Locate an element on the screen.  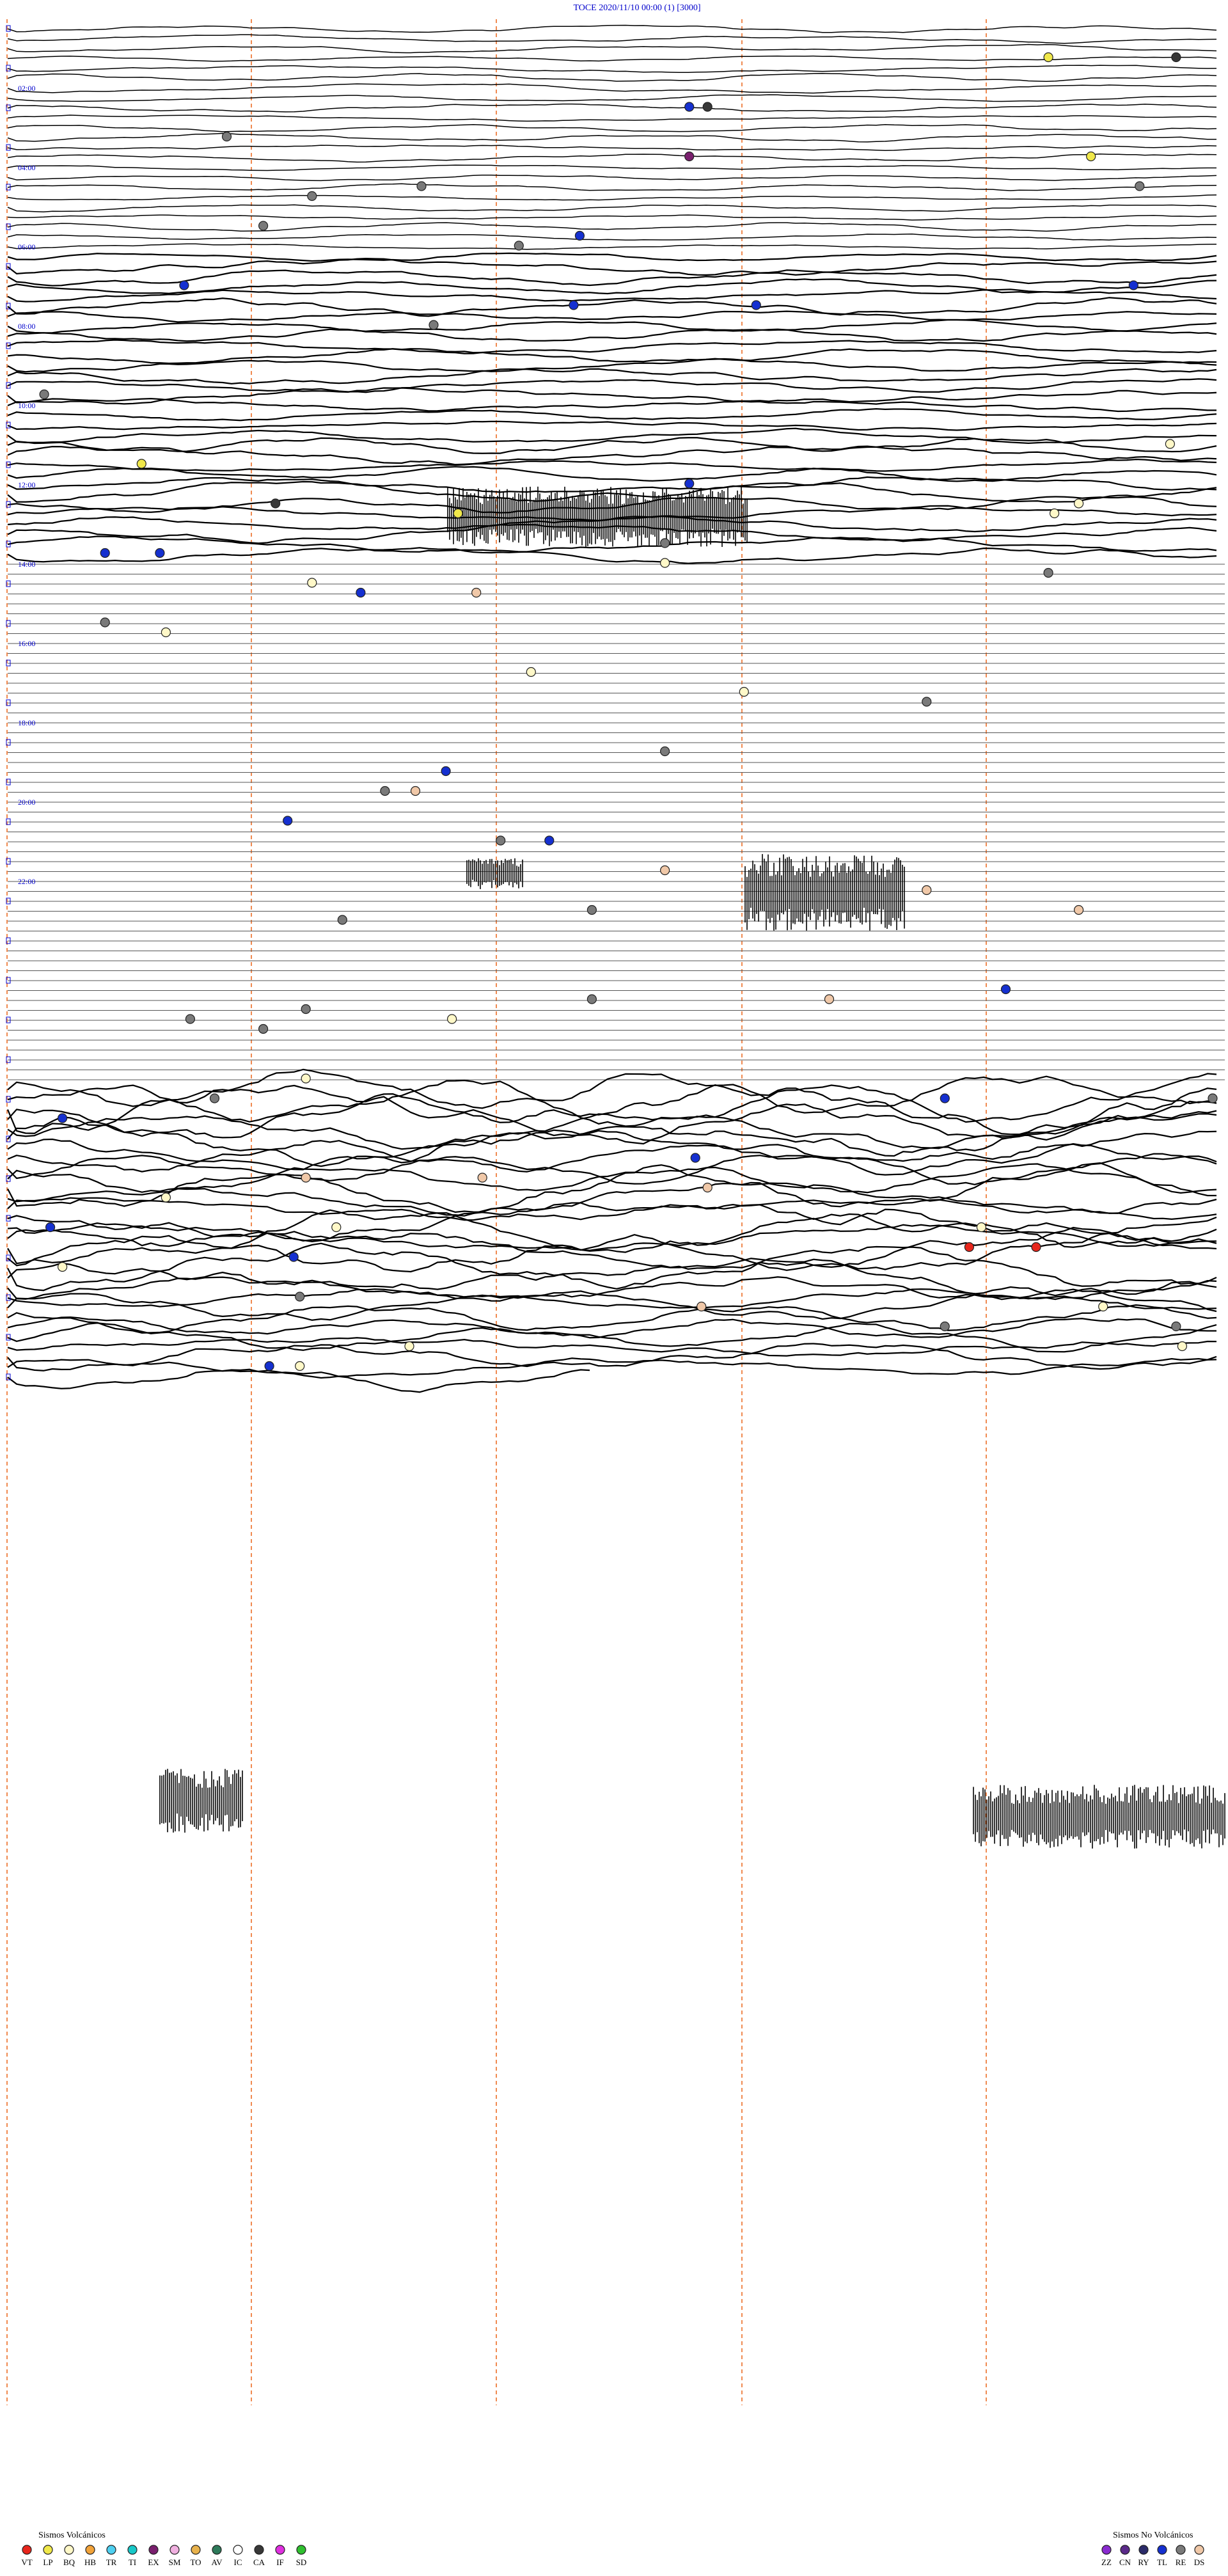
legend-label-zz: ZZ is located at coordinates (1106, 2562).